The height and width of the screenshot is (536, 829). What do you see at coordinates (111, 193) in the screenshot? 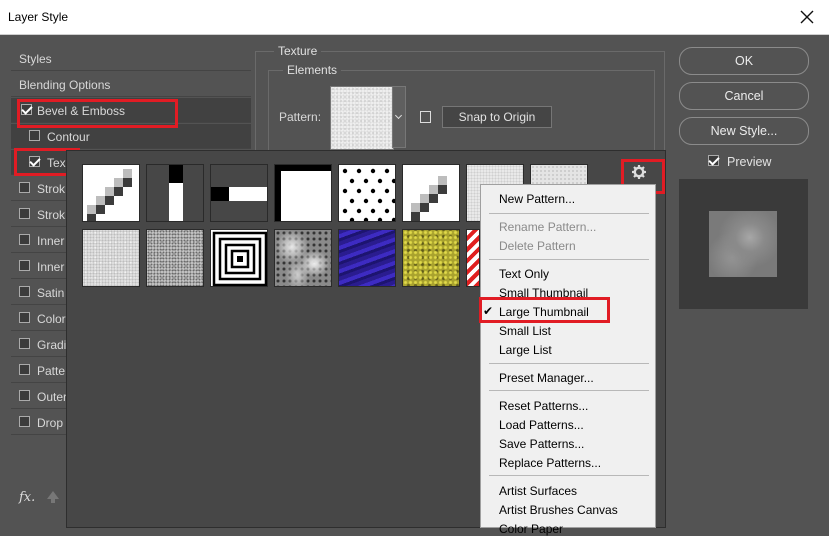
I see `pattern-thumb-diagonal-squares` at bounding box center [111, 193].